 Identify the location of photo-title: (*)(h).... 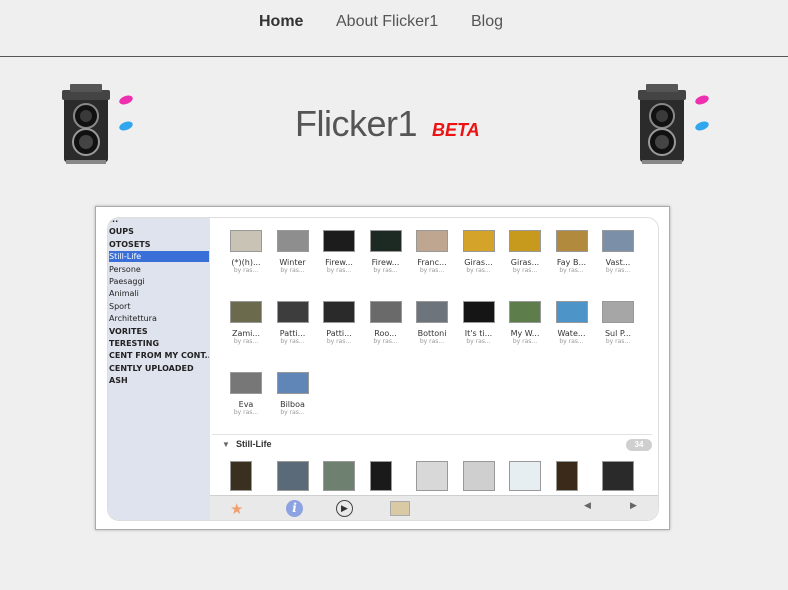
(246, 262).